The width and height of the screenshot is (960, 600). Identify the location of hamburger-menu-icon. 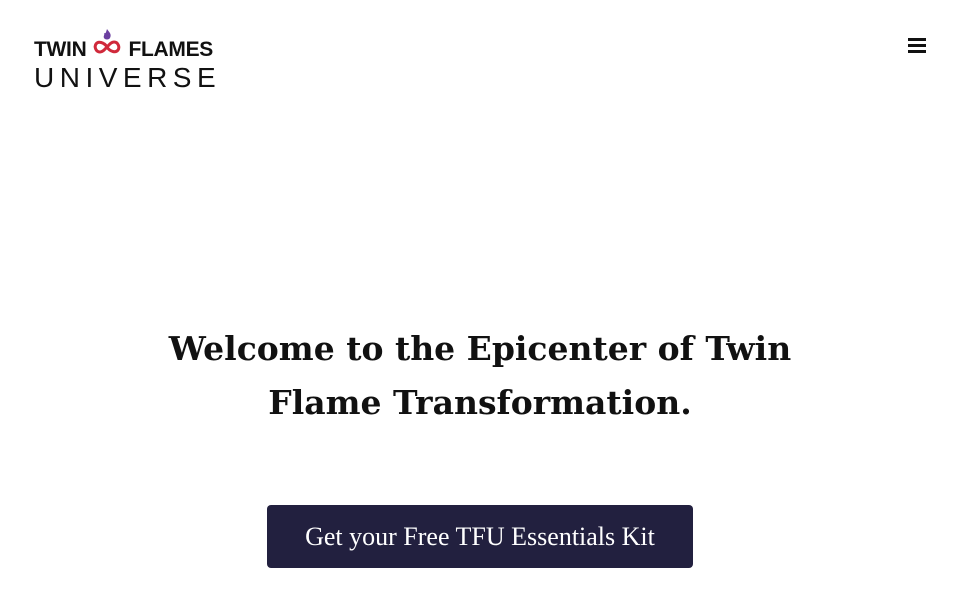
(917, 45).